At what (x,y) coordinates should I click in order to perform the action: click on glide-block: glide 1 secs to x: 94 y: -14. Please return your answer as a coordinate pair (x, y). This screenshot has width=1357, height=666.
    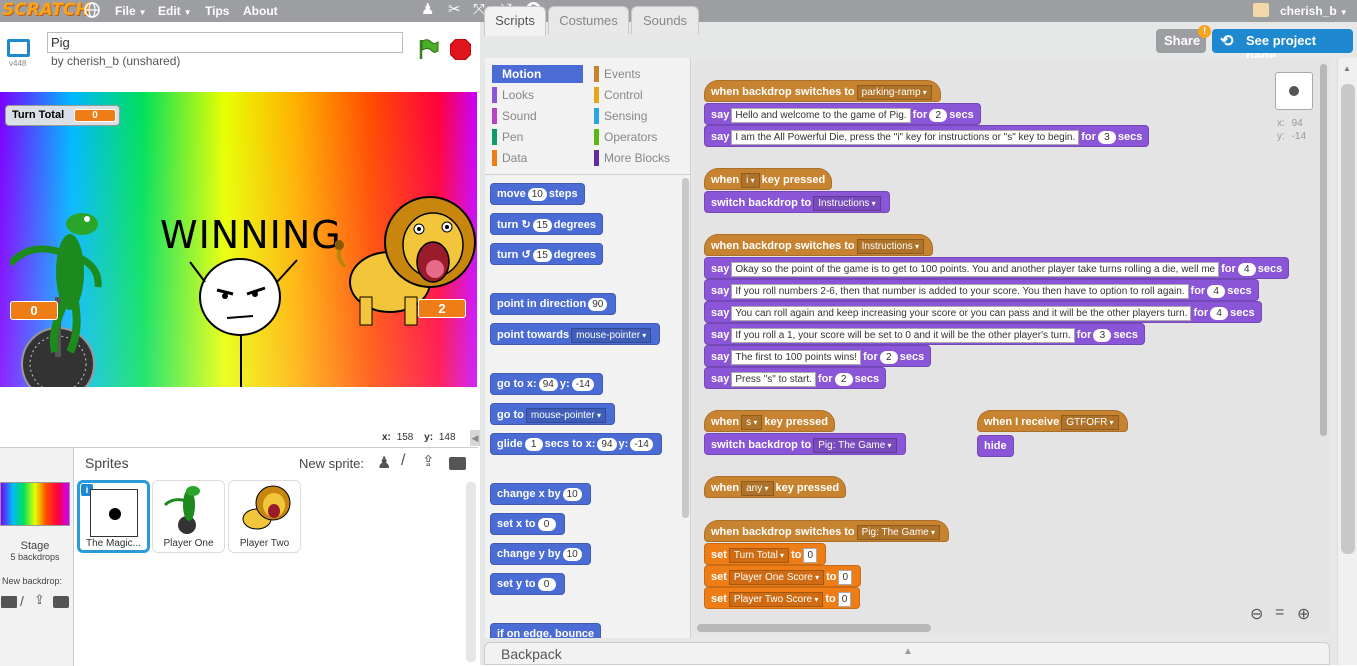
    Looking at the image, I should click on (576, 444).